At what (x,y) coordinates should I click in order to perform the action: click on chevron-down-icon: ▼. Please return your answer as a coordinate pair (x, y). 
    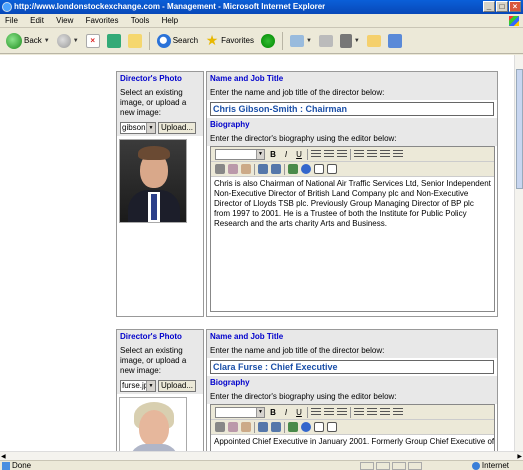
    Looking at the image, I should click on (150, 386).